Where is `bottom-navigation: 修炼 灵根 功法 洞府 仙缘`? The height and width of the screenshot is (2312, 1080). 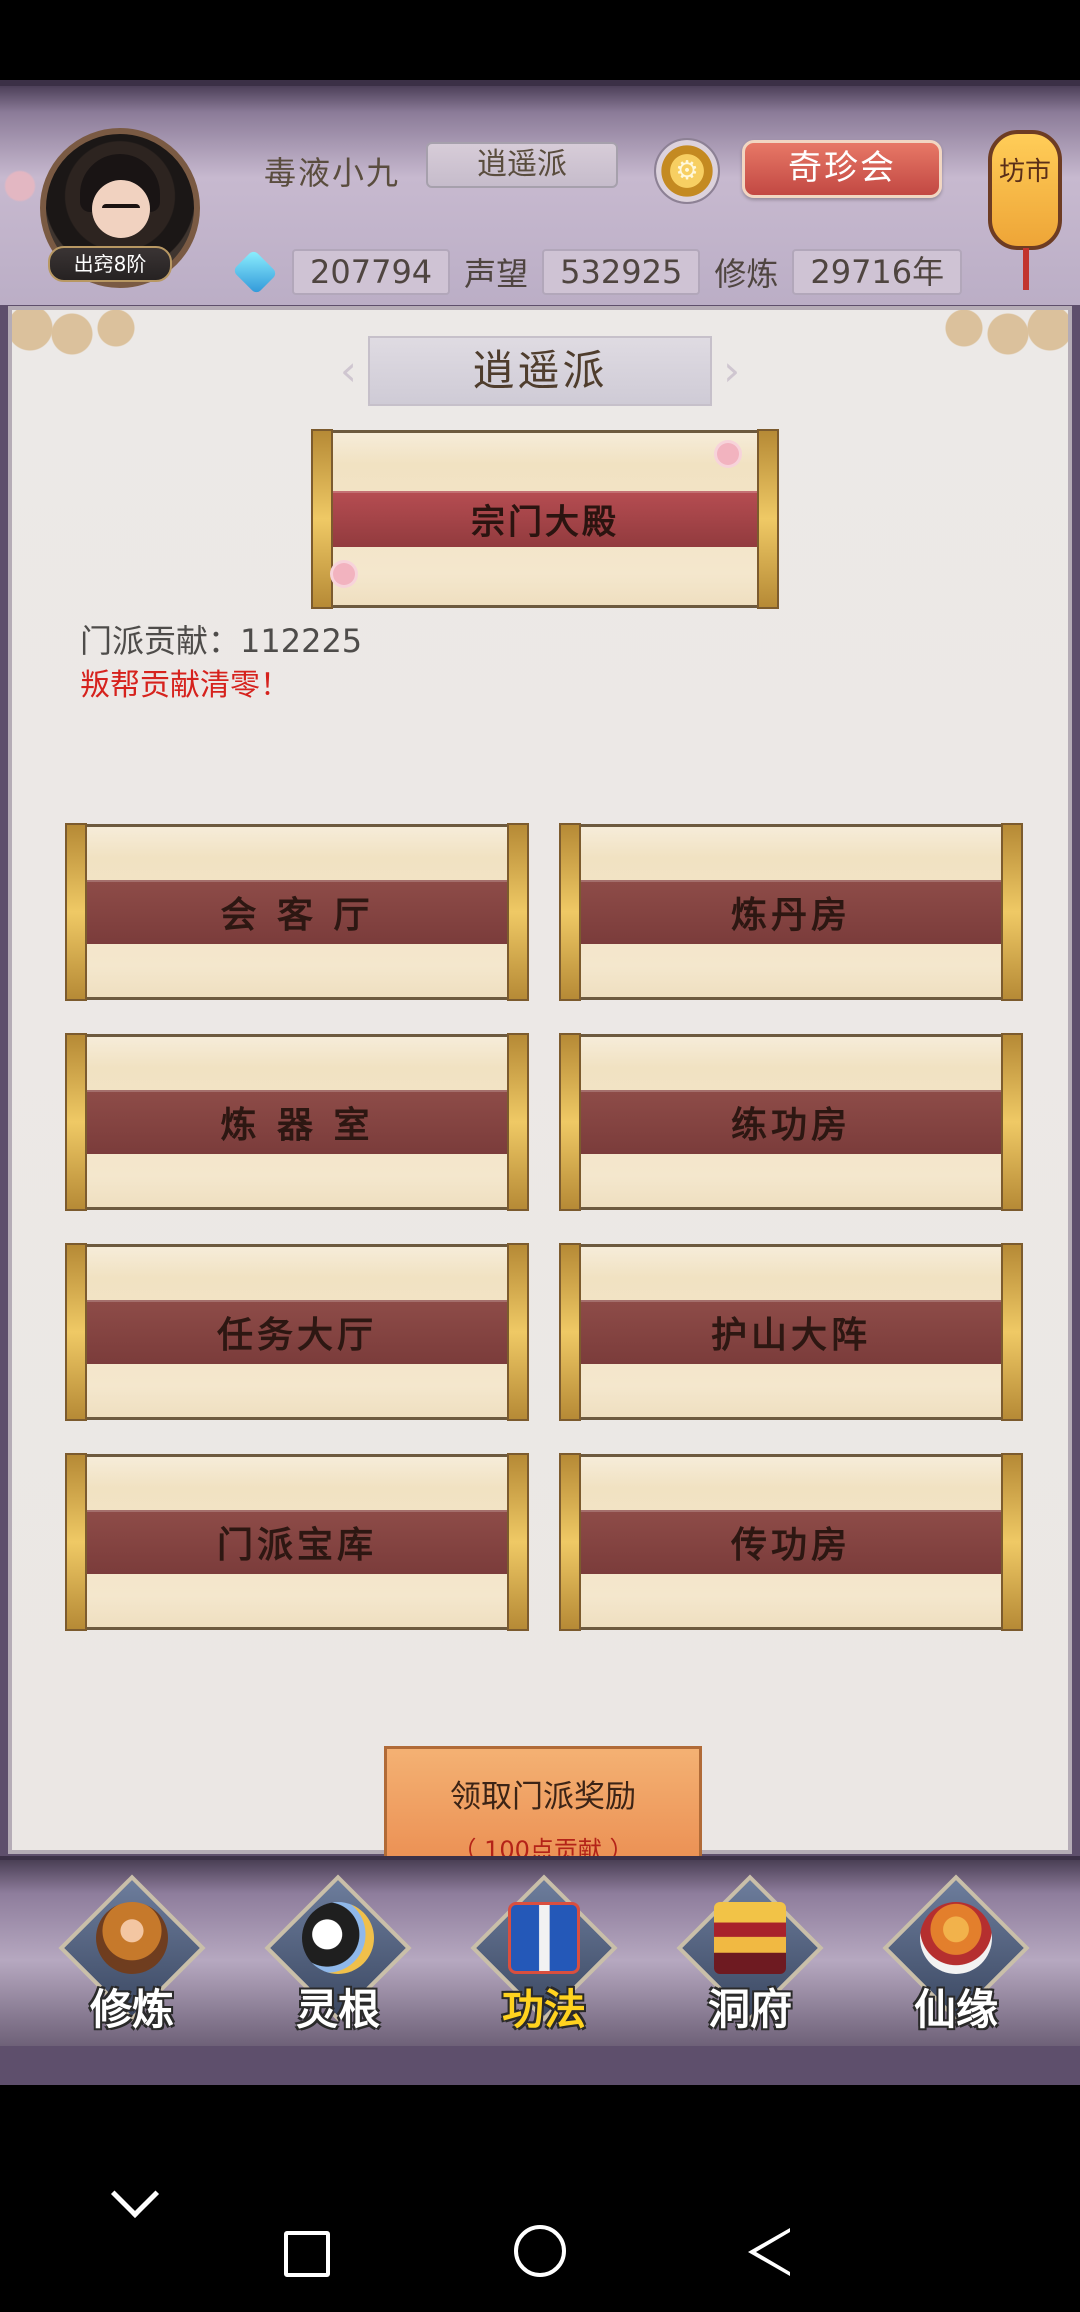 bottom-navigation: 修炼 灵根 功法 洞府 仙缘 is located at coordinates (540, 1951).